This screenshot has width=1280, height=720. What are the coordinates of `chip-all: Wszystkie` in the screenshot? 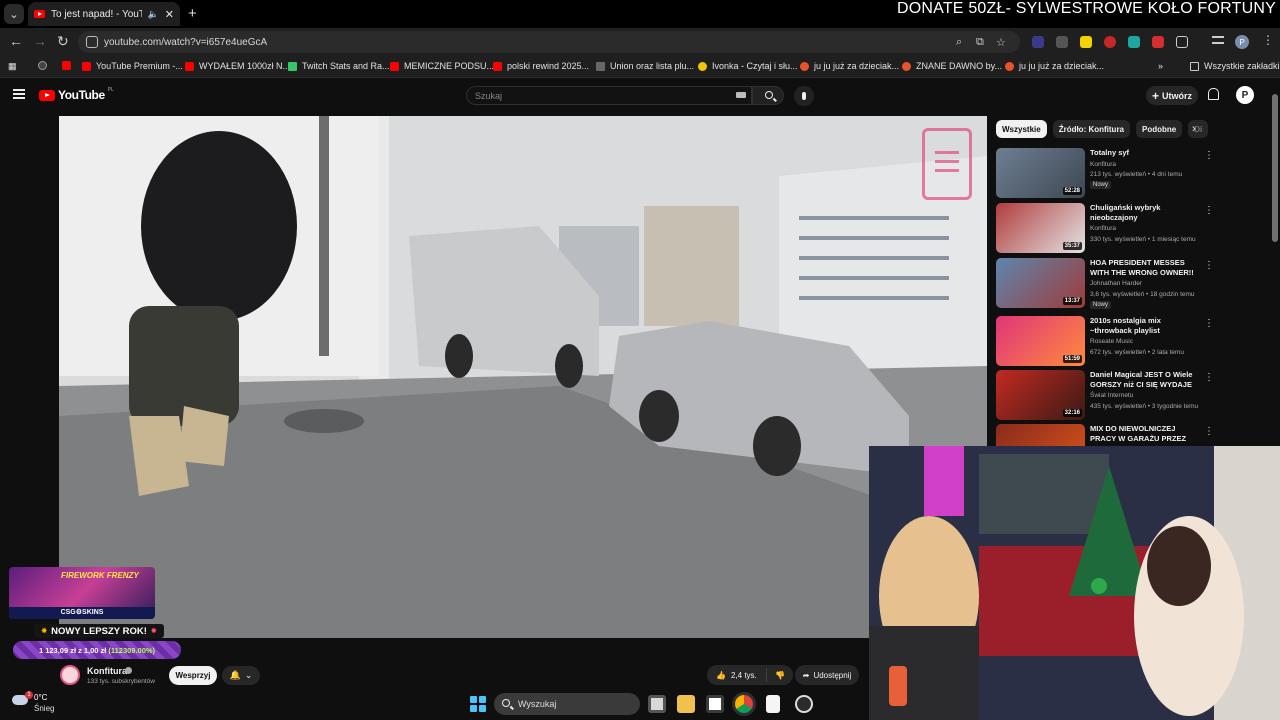 It's located at (1021, 129).